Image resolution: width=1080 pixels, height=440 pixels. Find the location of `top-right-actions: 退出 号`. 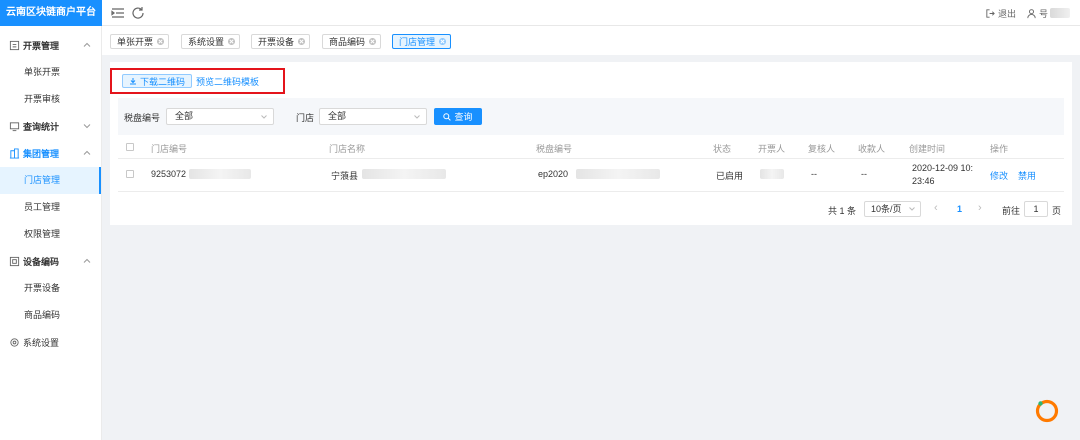

top-right-actions: 退出 号 is located at coordinates (1027, 13).